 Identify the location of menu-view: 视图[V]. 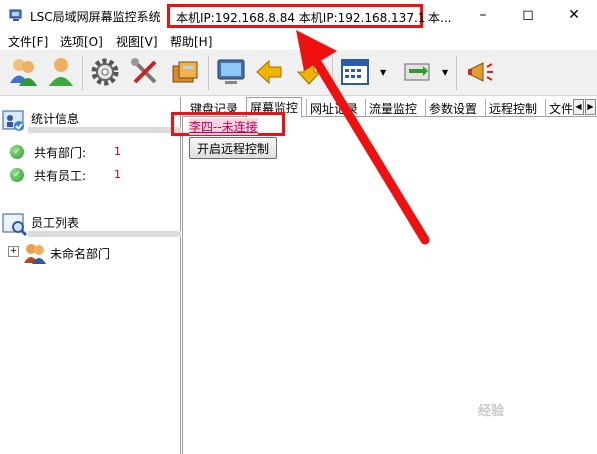
(137, 41).